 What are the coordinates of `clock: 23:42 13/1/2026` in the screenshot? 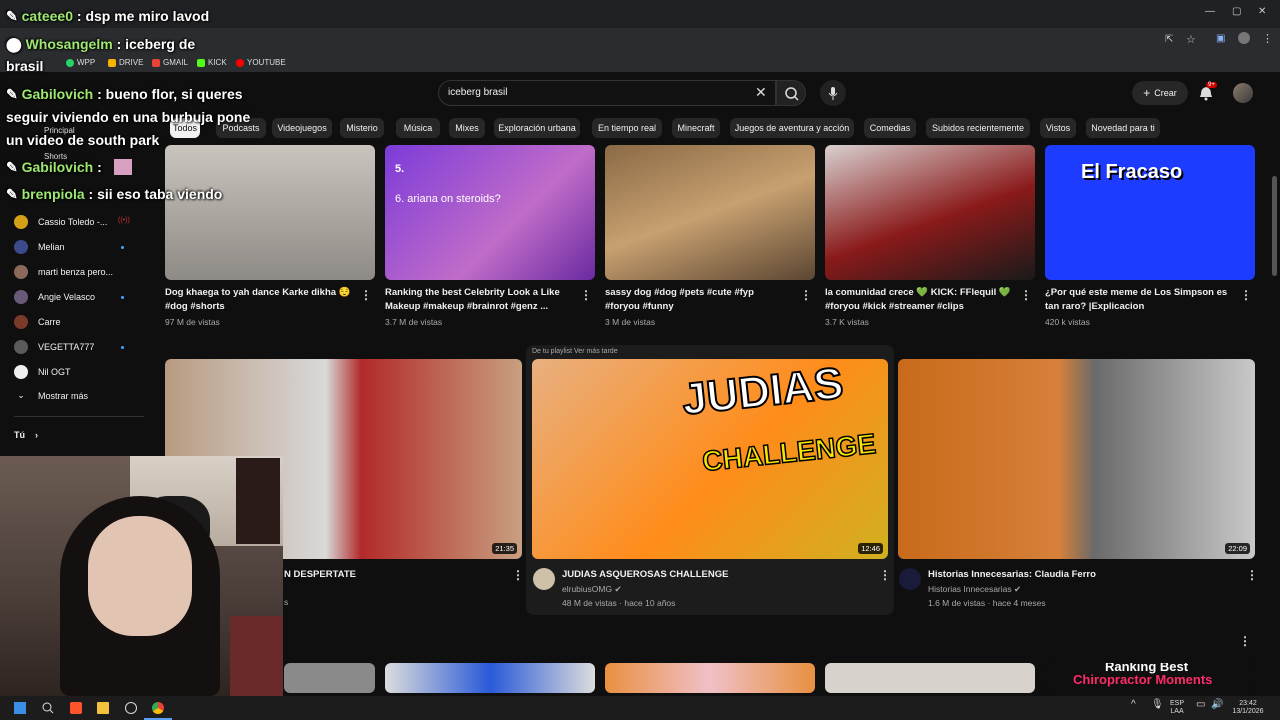 It's located at (1248, 708).